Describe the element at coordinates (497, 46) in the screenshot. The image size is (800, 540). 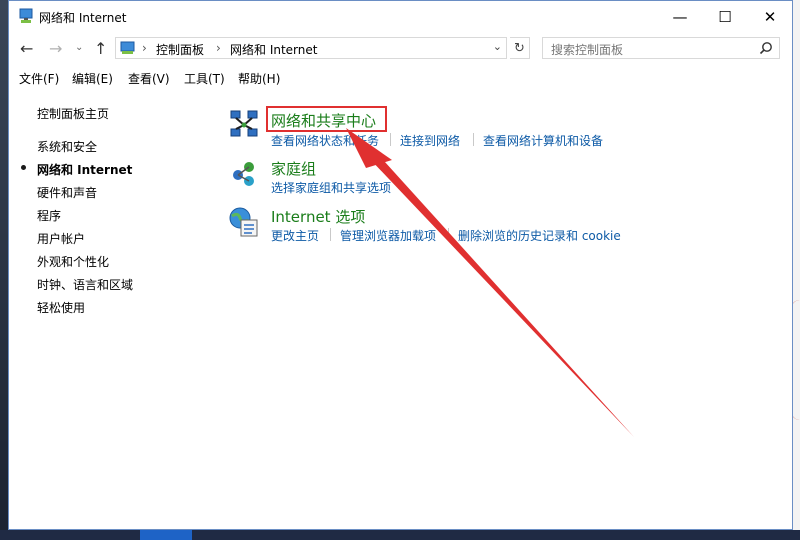
I see `address-dropdown-icon: ⌄` at that location.